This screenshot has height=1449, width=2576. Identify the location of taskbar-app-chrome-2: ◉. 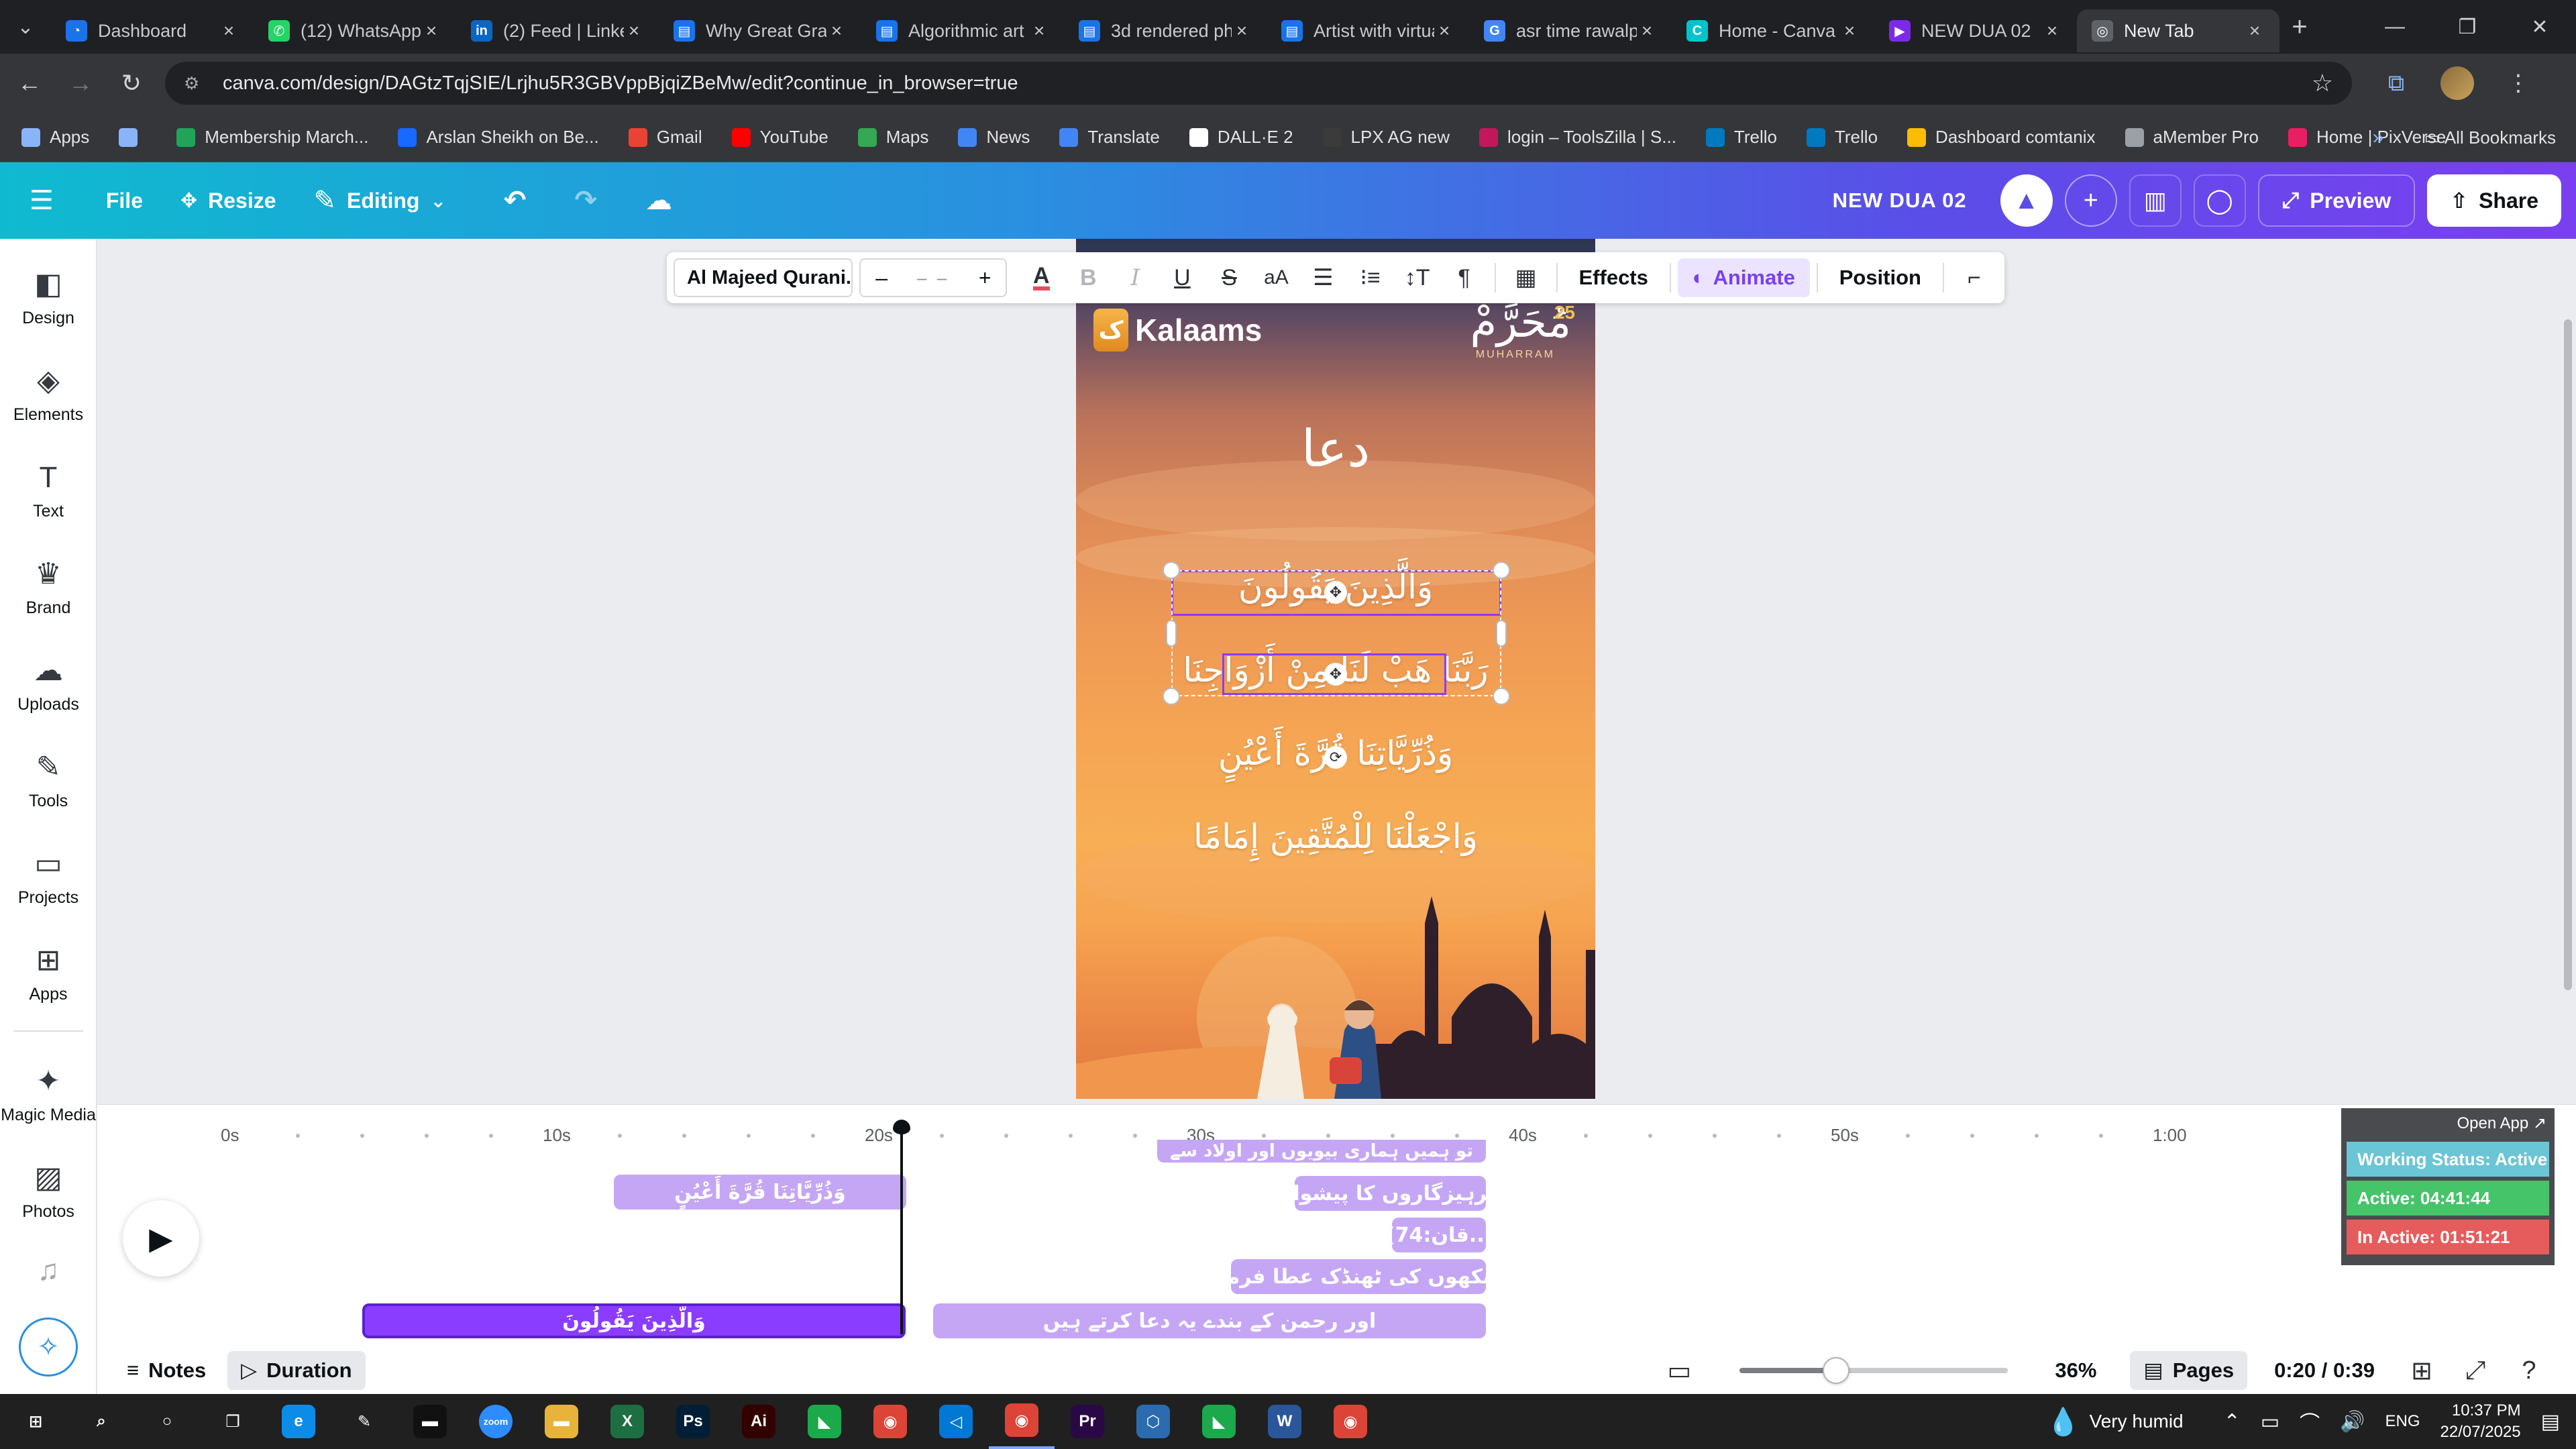
(1350, 1421).